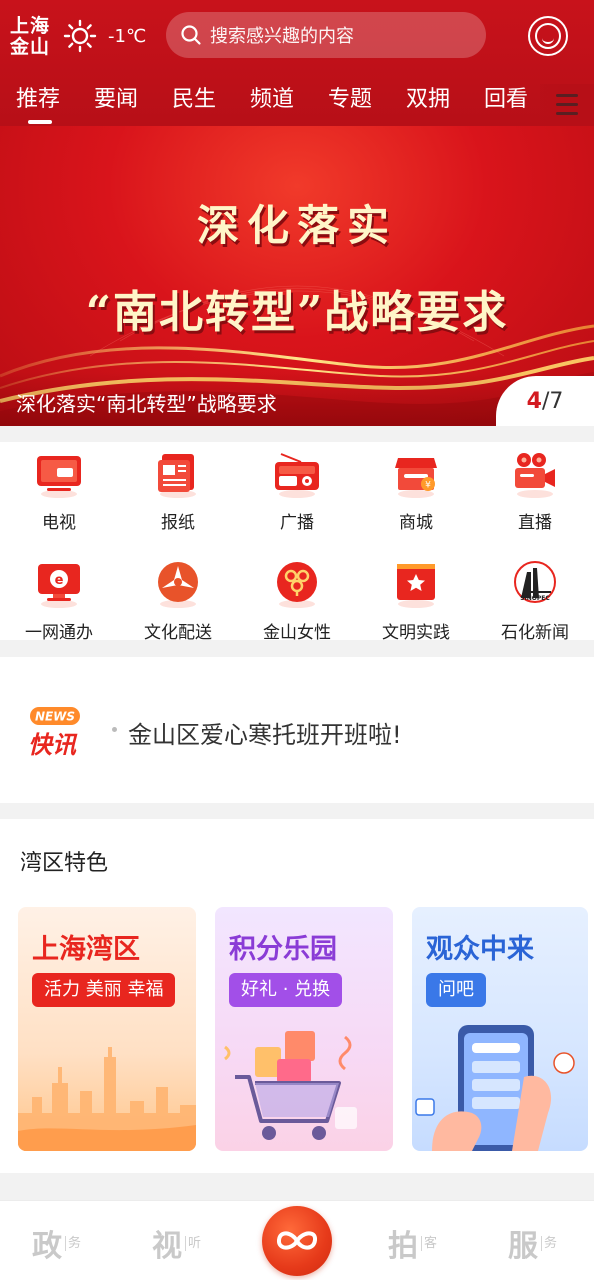 The width and height of the screenshot is (594, 1280). I want to click on civilization-star-icon, so click(416, 586).